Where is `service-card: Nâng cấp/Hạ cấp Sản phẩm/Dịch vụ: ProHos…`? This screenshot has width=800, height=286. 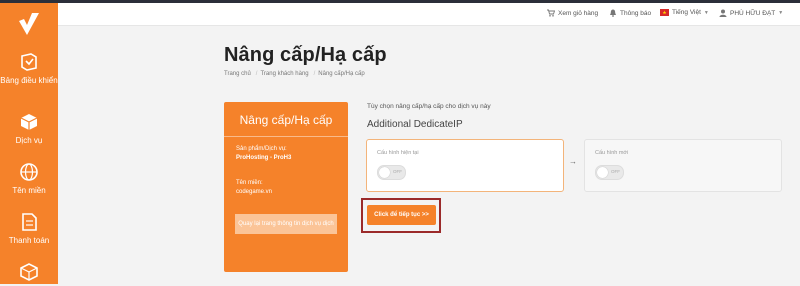 service-card: Nâng cấp/Hạ cấp Sản phẩm/Dịch vụ: ProHos… is located at coordinates (286, 187).